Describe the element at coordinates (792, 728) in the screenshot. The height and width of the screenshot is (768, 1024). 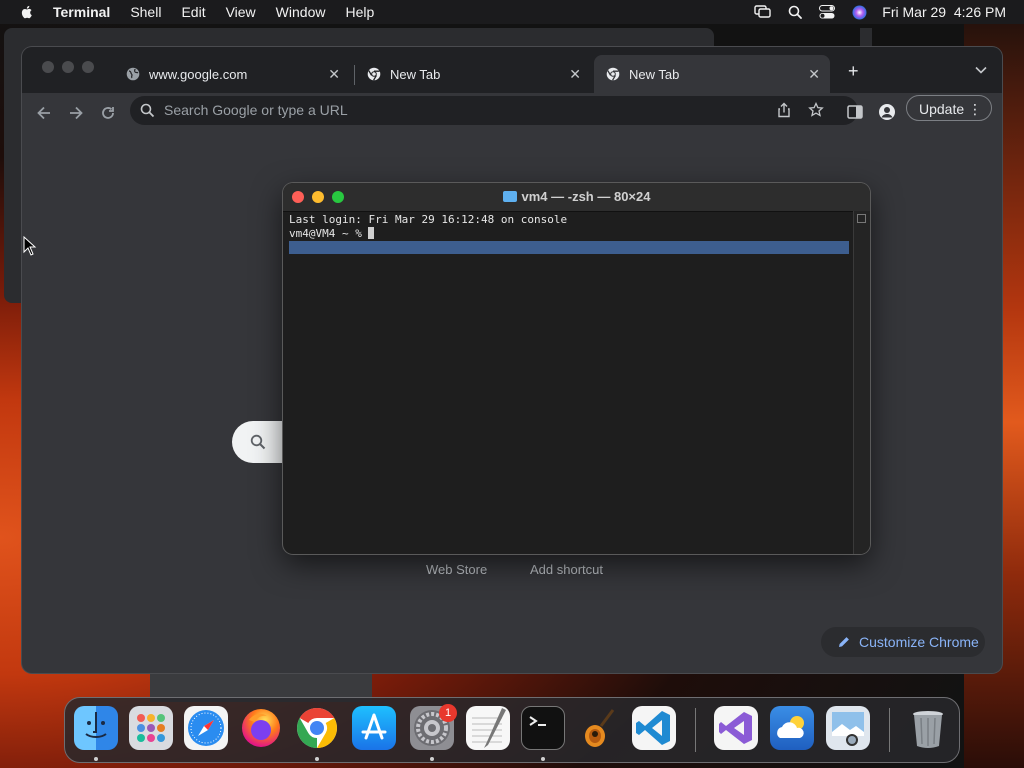
I see `weather-icon` at that location.